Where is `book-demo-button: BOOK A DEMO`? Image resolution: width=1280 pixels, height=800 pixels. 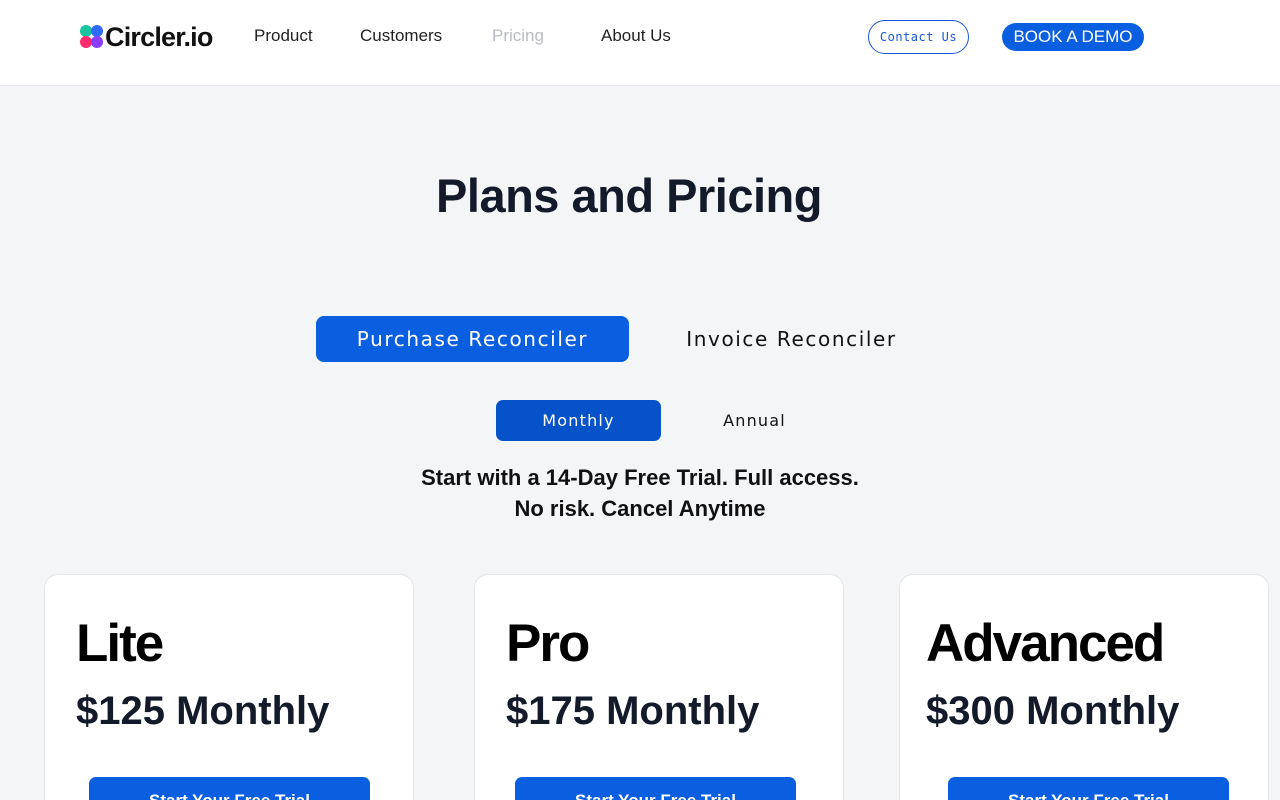 book-demo-button: BOOK A DEMO is located at coordinates (1073, 37).